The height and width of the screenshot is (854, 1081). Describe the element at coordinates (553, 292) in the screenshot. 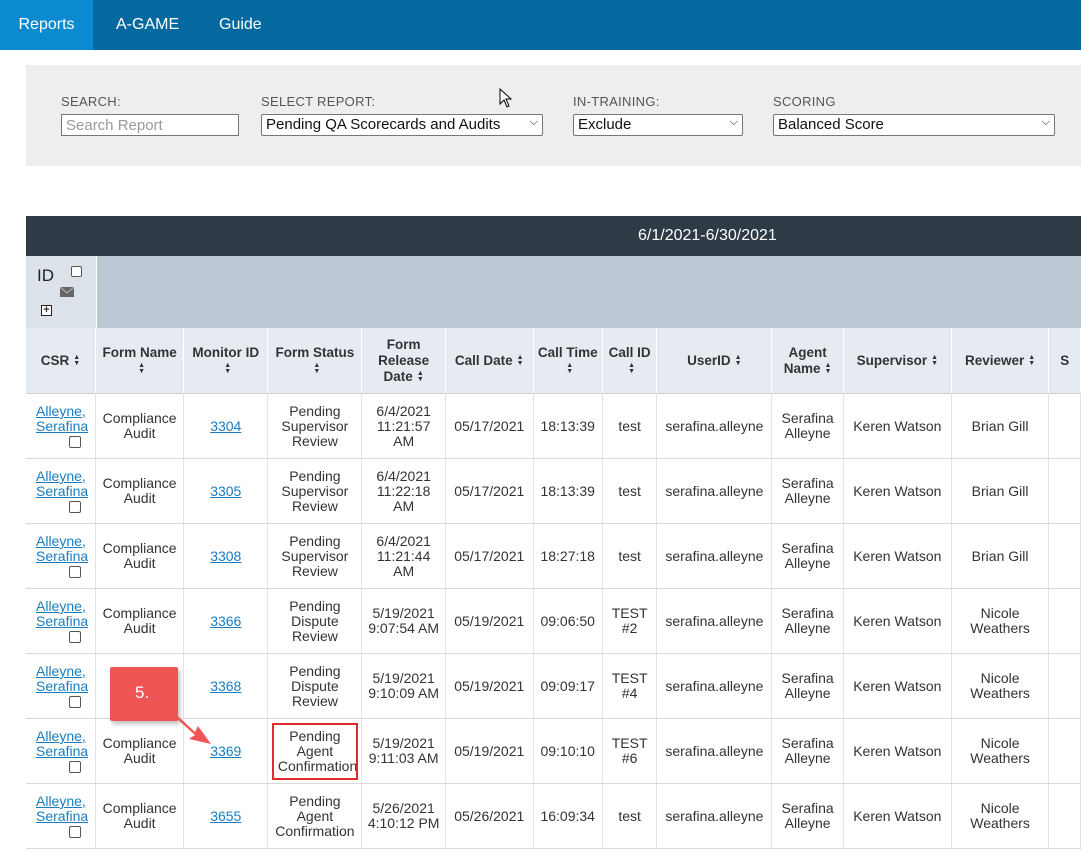

I see `id-row: ID +` at that location.